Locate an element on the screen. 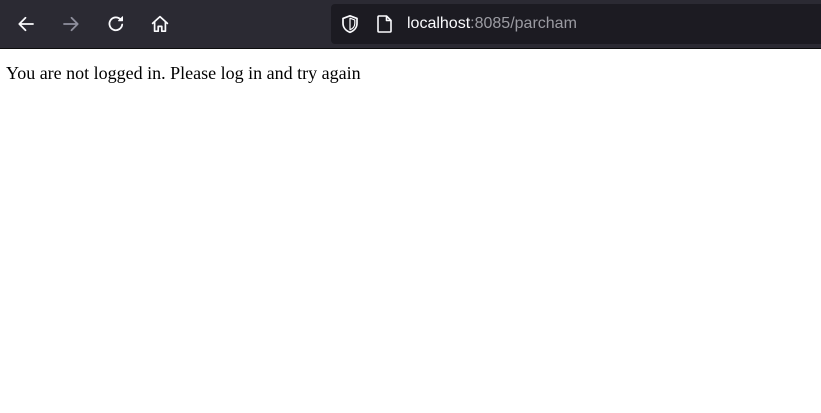  reload-icon is located at coordinates (116, 24).